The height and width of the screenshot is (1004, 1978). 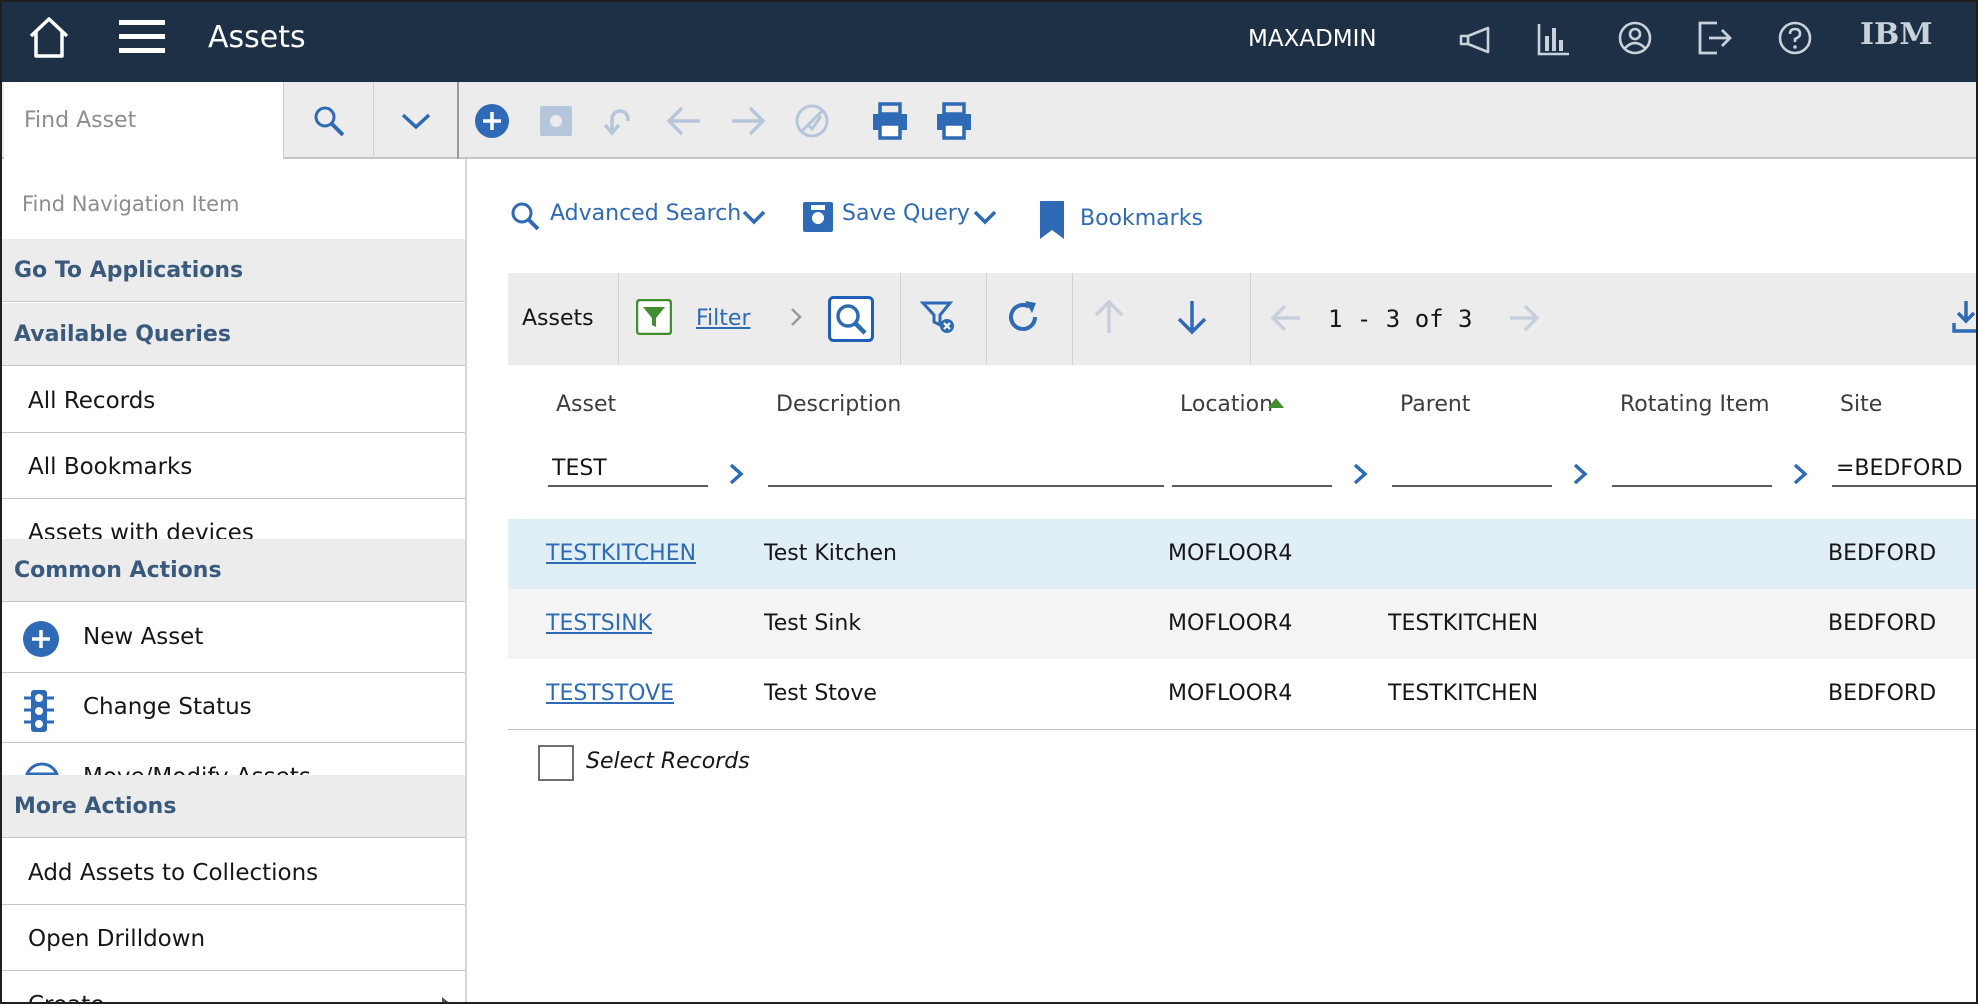 What do you see at coordinates (49, 38) in the screenshot?
I see `home-icon` at bounding box center [49, 38].